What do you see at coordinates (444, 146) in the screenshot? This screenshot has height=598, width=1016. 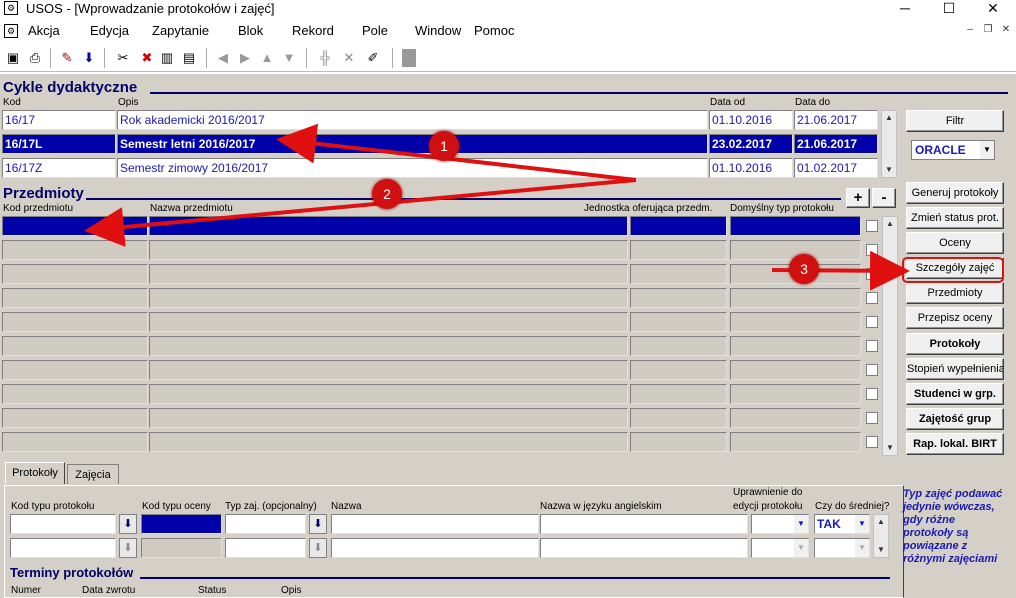 I see `callout-1: 1` at bounding box center [444, 146].